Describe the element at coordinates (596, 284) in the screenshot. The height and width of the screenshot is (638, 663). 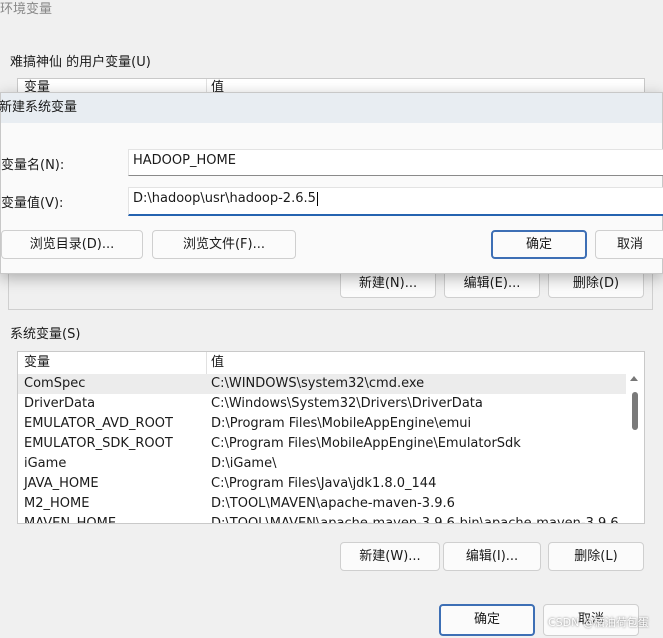
I see `user-delete-button: 删除(D)` at that location.